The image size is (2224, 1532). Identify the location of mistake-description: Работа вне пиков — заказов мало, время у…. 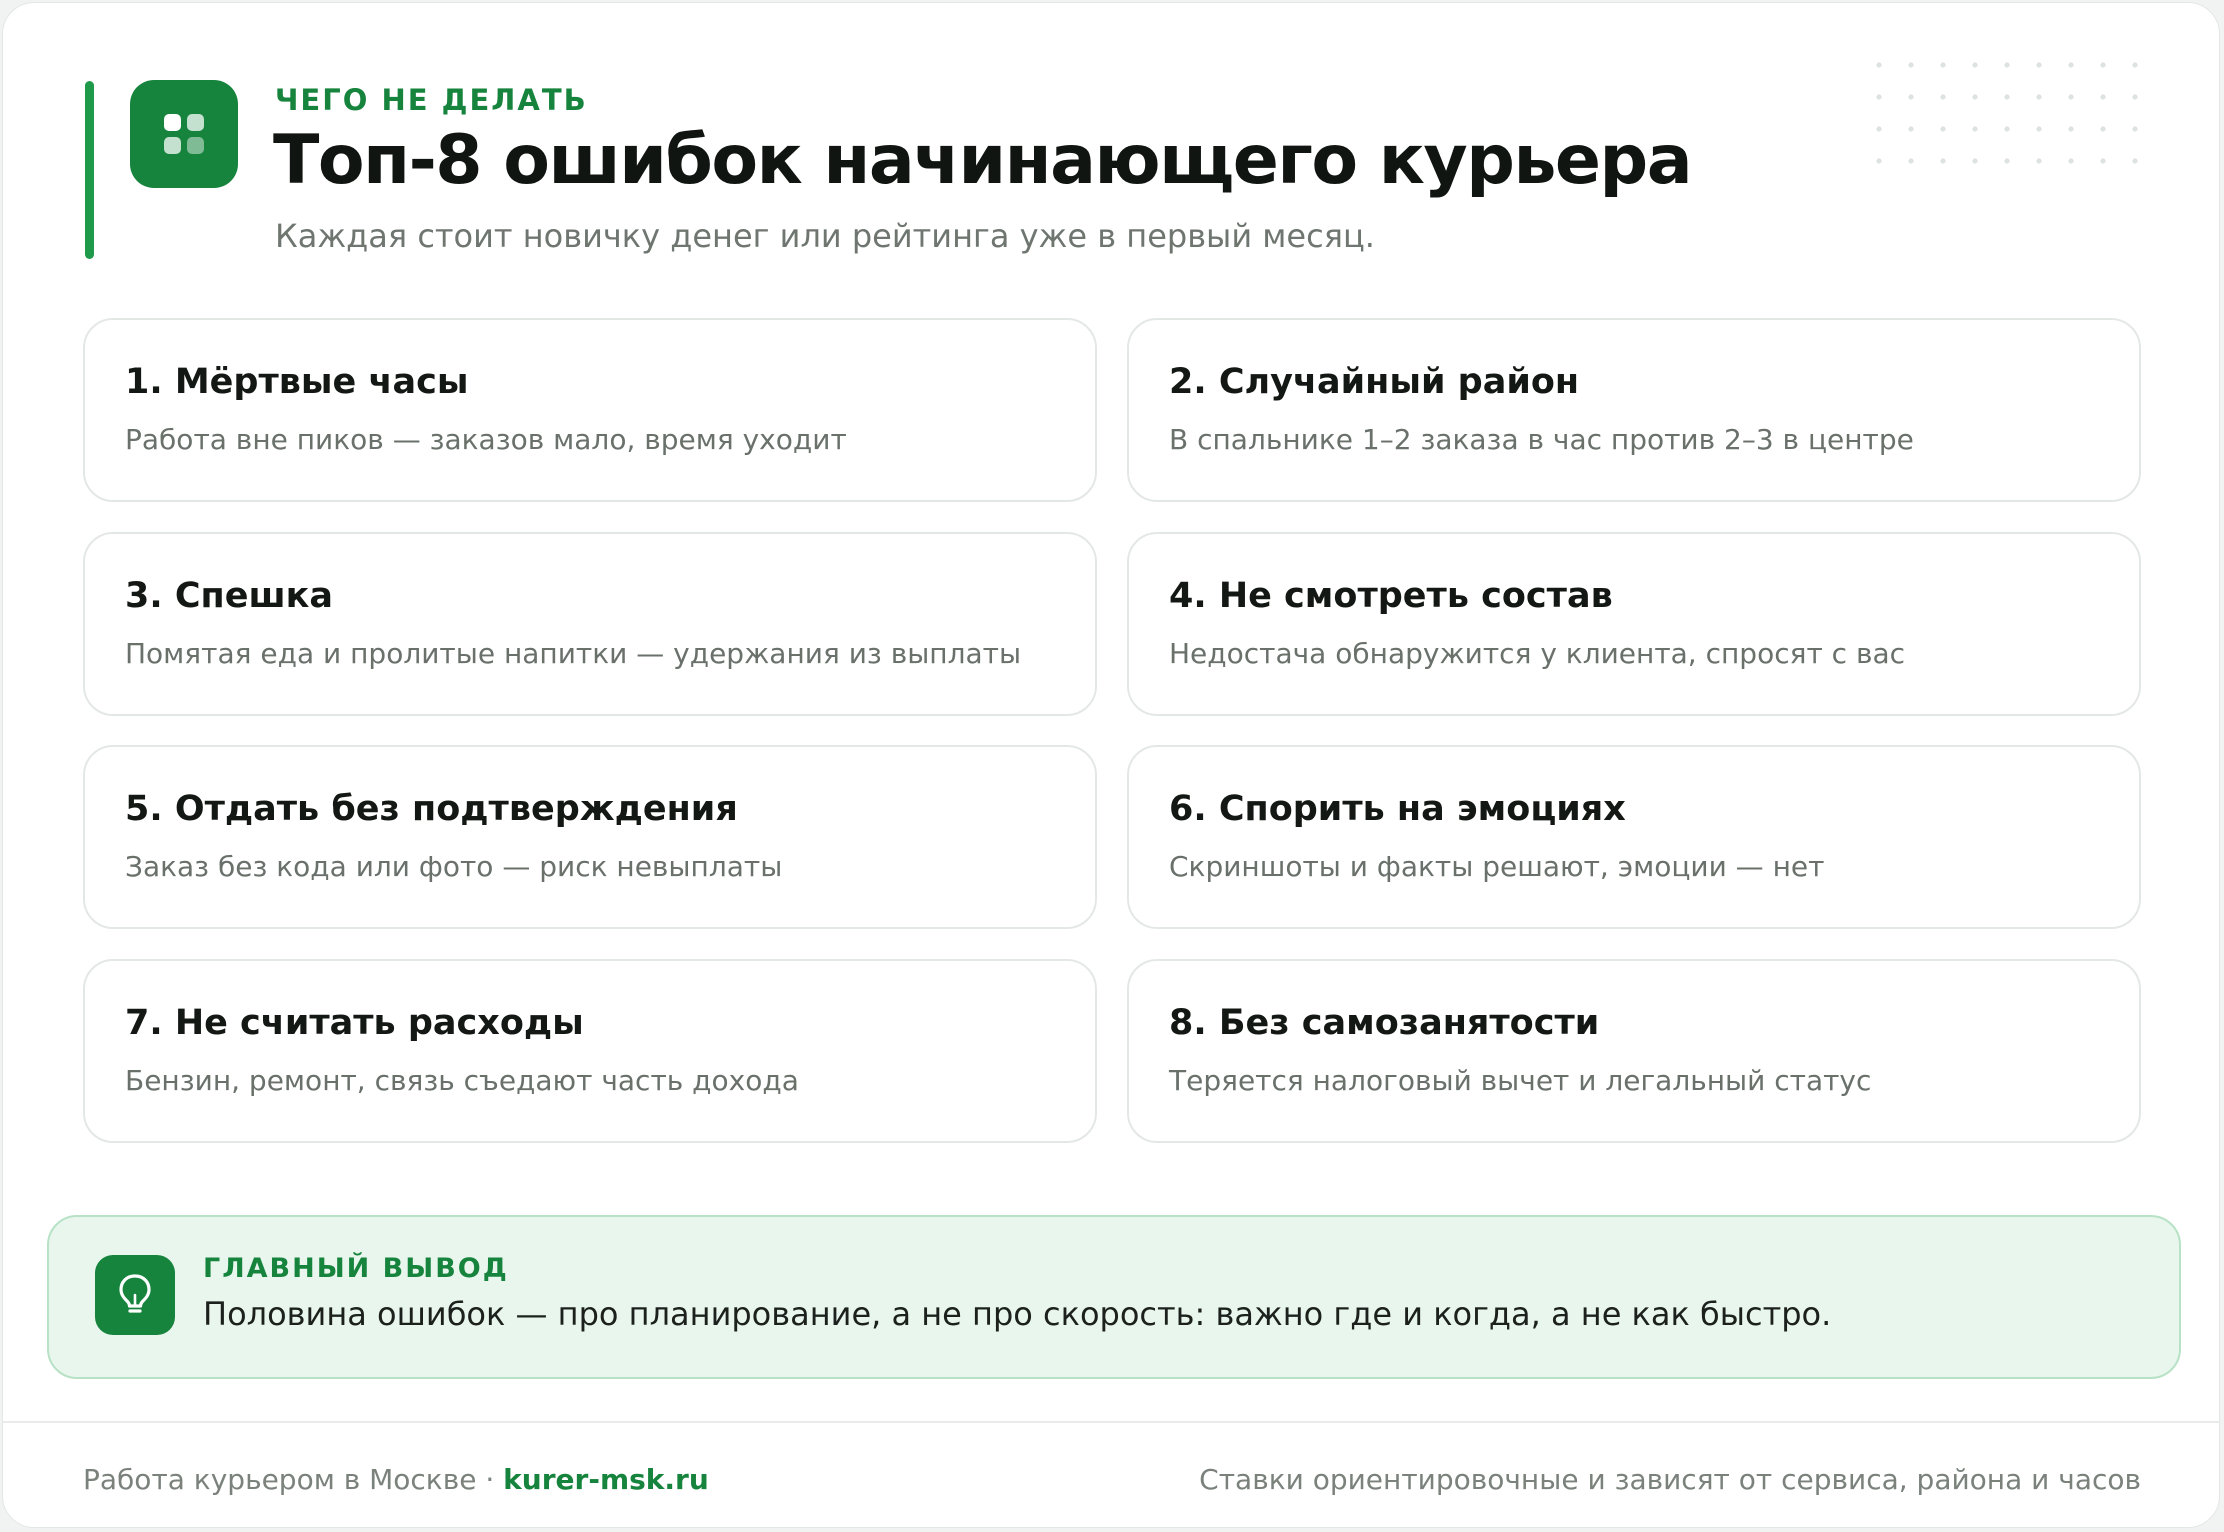
(486, 439).